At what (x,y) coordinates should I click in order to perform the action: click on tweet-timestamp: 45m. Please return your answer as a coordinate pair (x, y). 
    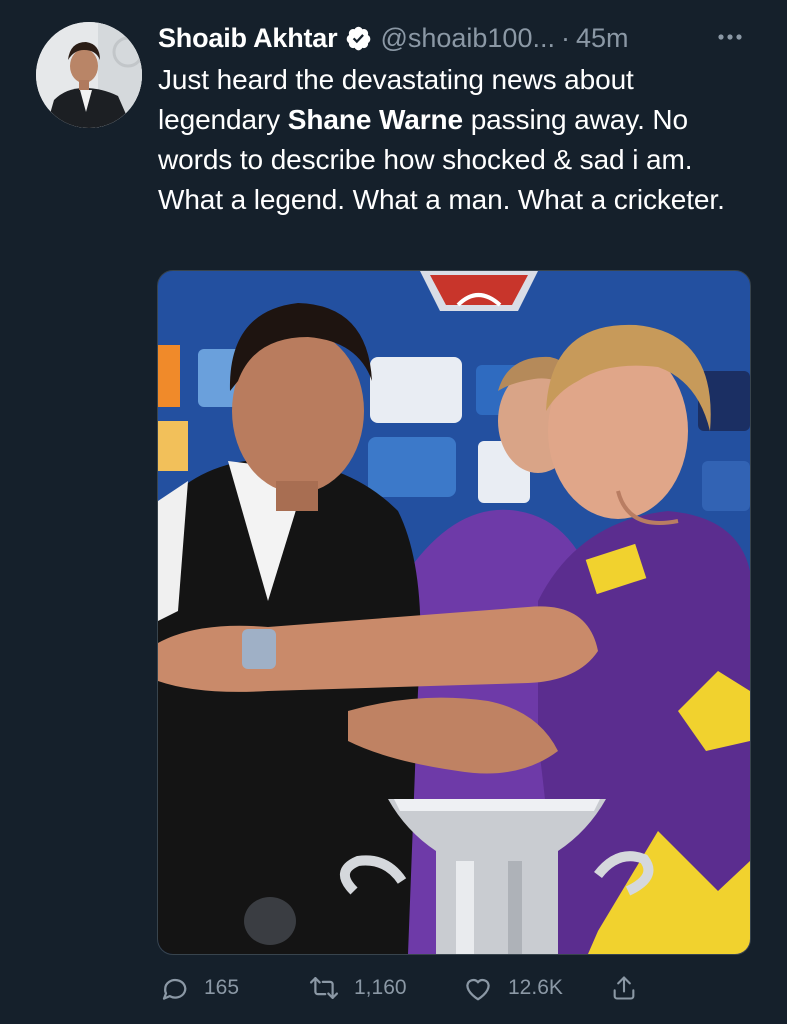
    Looking at the image, I should click on (602, 38).